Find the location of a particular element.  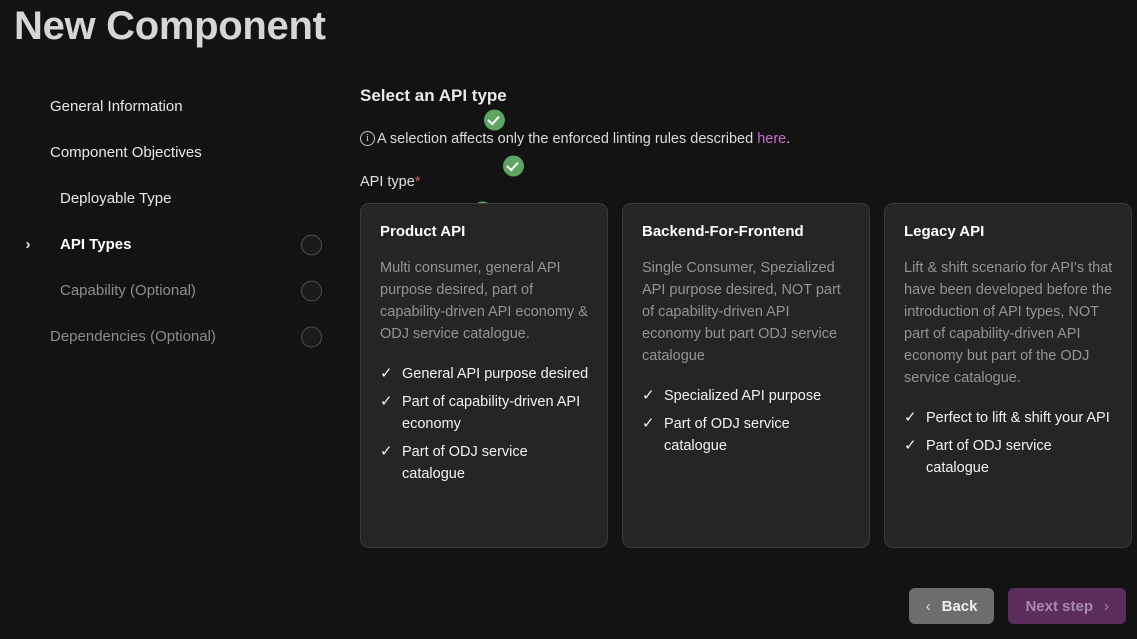

section-title: Select an API type is located at coordinates (433, 95).